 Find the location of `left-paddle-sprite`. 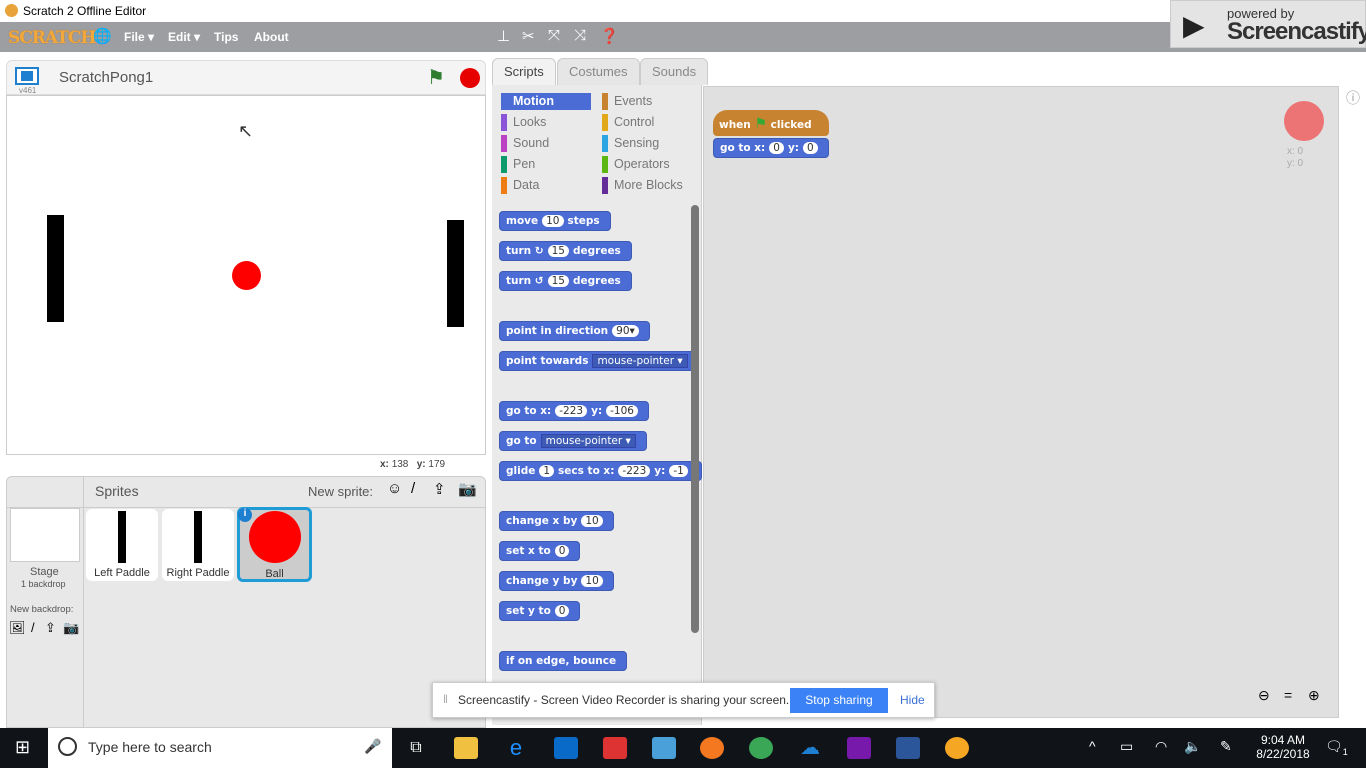

left-paddle-sprite is located at coordinates (55, 268).